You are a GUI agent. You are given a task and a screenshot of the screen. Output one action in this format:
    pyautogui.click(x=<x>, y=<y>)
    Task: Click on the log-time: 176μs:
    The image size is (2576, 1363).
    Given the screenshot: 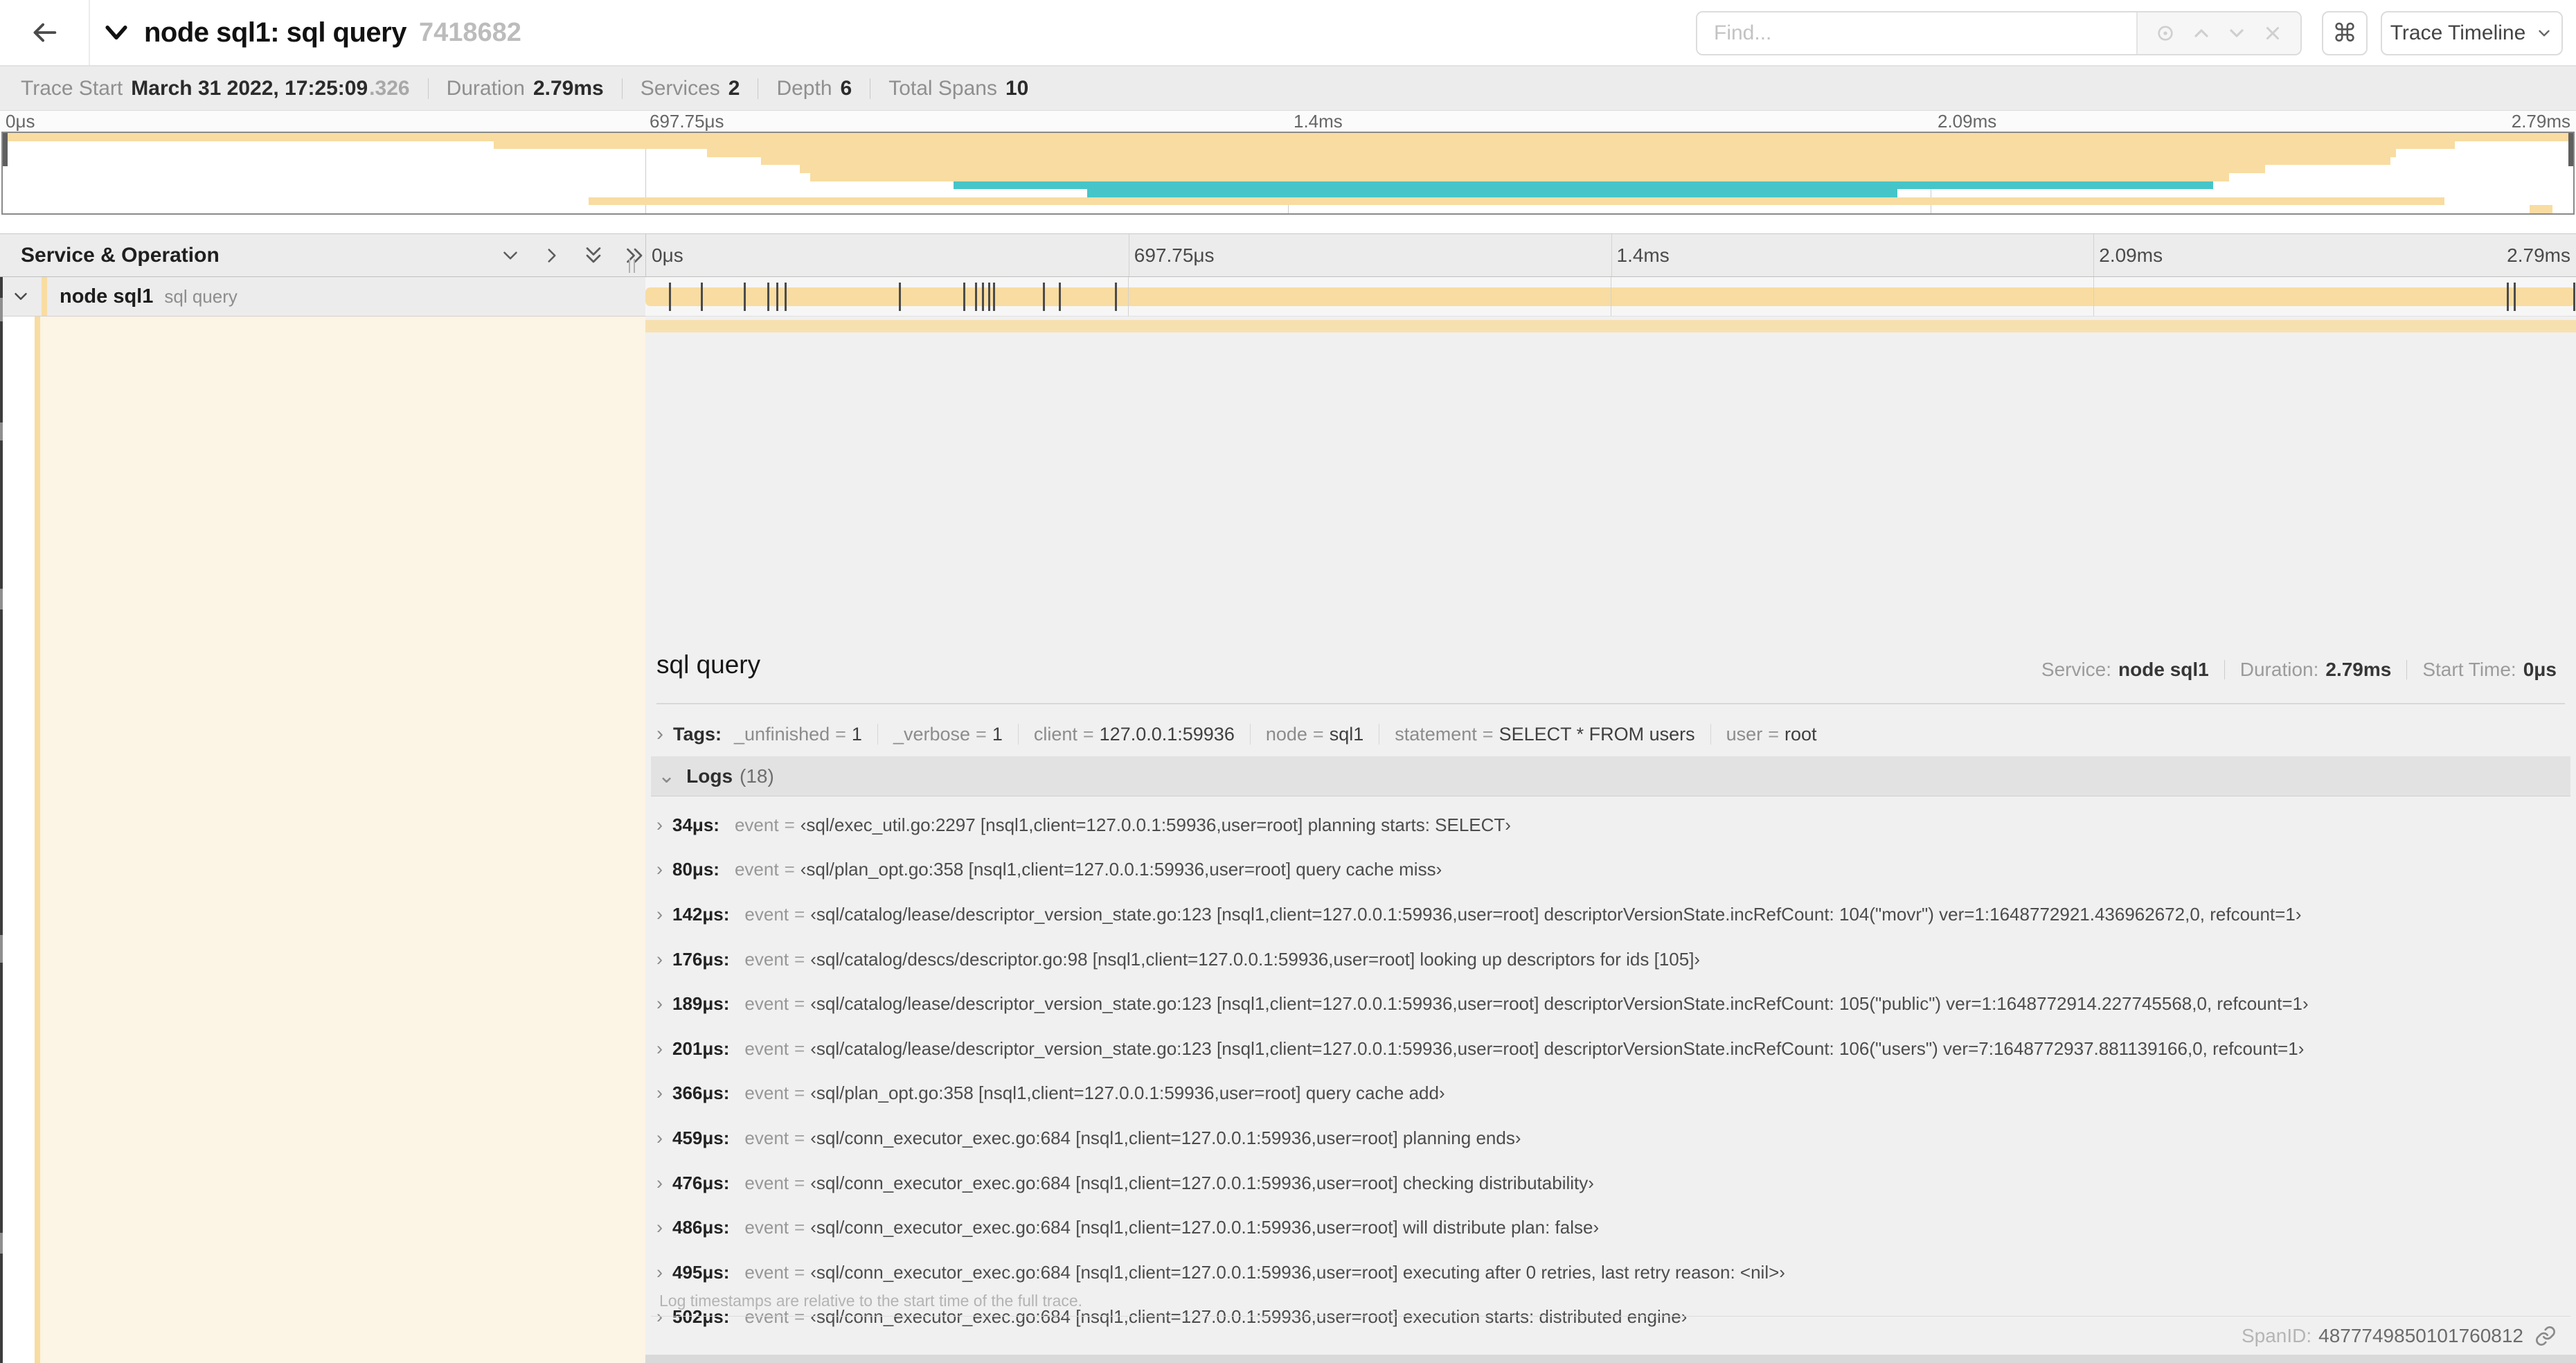 What is the action you would take?
    pyautogui.click(x=701, y=959)
    